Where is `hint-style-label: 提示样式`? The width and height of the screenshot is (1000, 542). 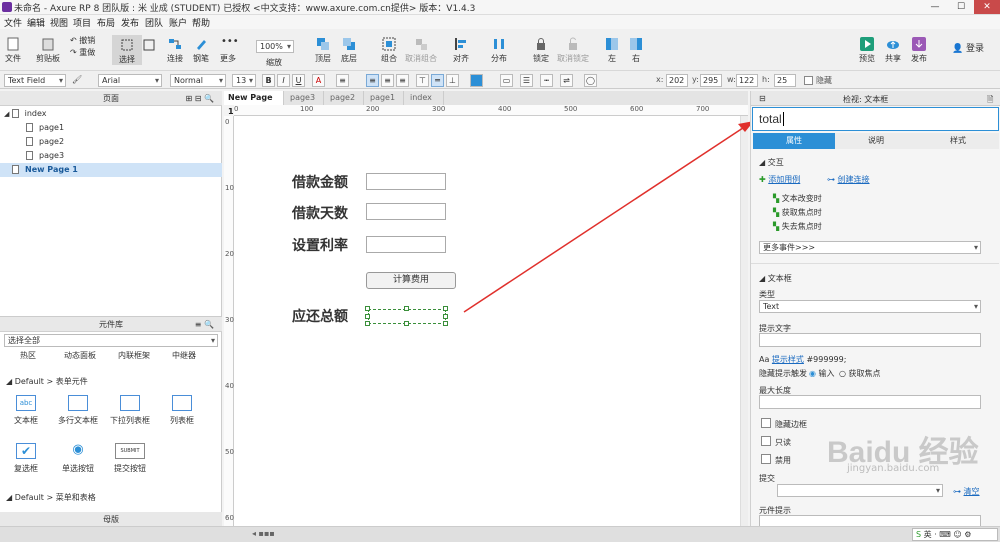 hint-style-label: 提示样式 is located at coordinates (787, 359).